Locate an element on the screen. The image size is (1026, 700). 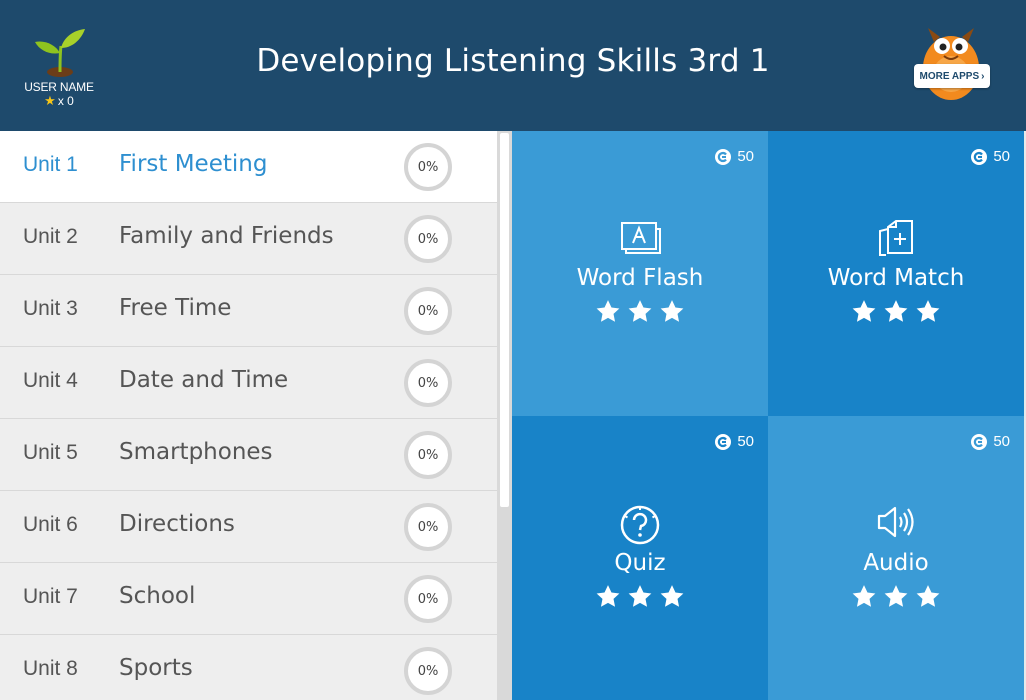
audio-icon-wrap is located at coordinates (896, 522).